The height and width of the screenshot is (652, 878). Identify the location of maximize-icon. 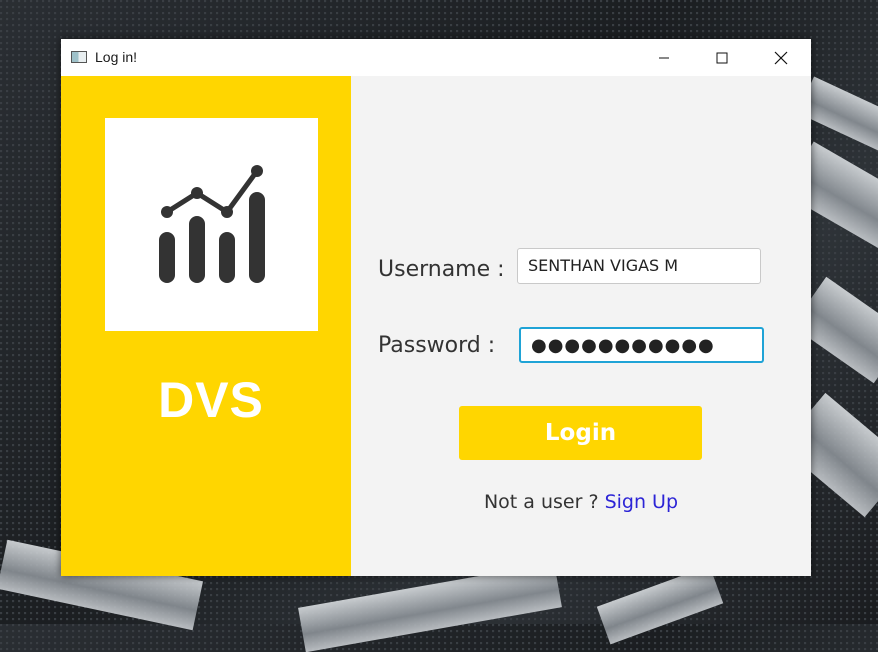
(722, 57).